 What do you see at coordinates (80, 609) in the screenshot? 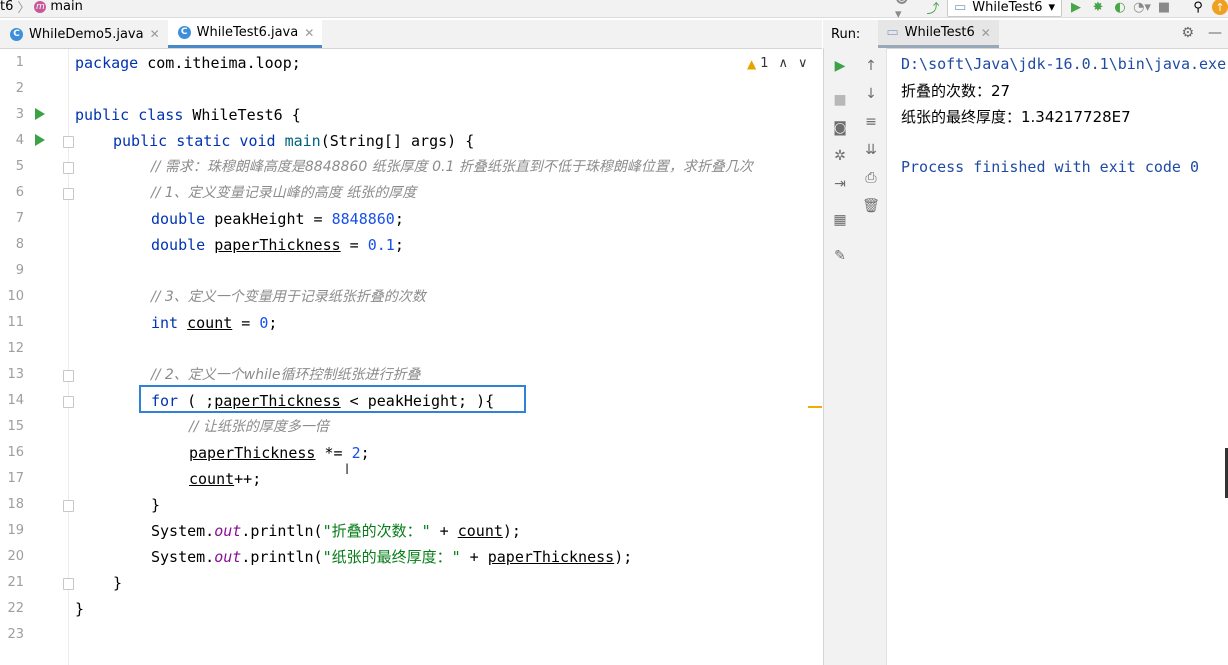
I see `code-line-22: }` at bounding box center [80, 609].